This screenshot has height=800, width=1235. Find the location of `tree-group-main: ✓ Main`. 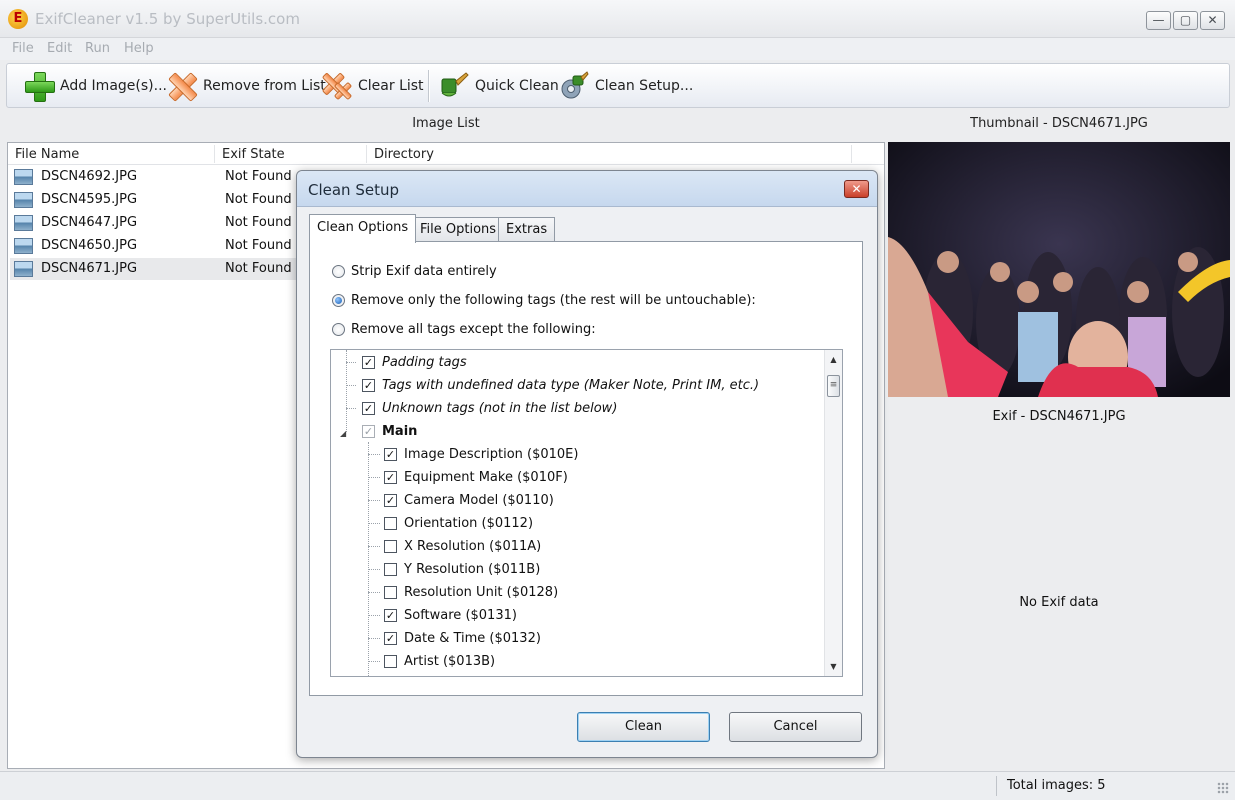

tree-group-main: ✓ Main is located at coordinates (389, 431).